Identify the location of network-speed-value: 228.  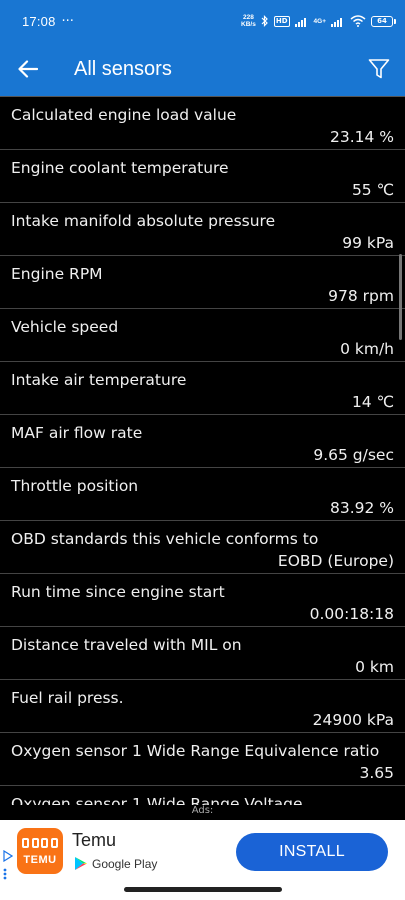
(248, 17).